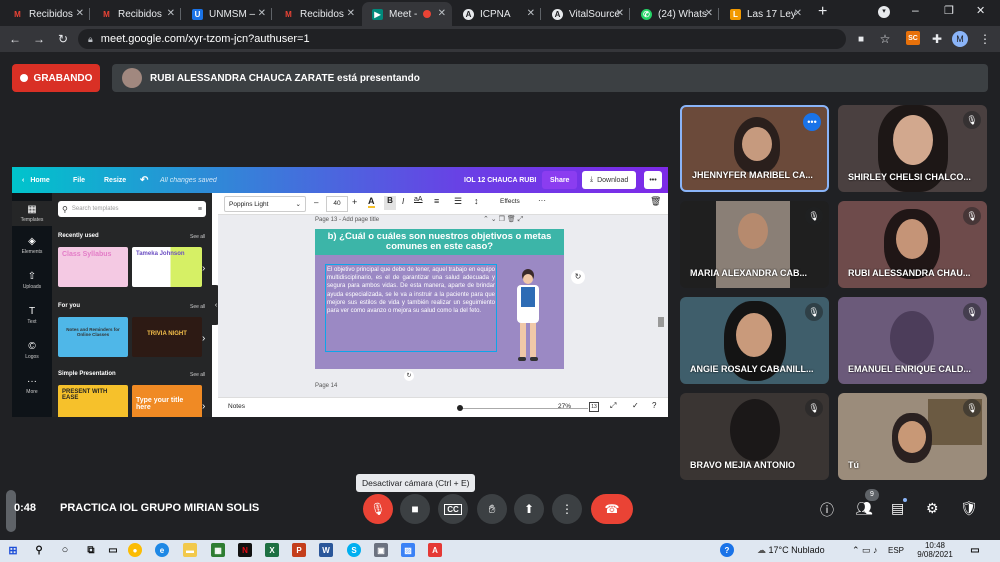 The height and width of the screenshot is (562, 1000). What do you see at coordinates (162, 550) in the screenshot?
I see `internet-explorer-icon: e` at bounding box center [162, 550].